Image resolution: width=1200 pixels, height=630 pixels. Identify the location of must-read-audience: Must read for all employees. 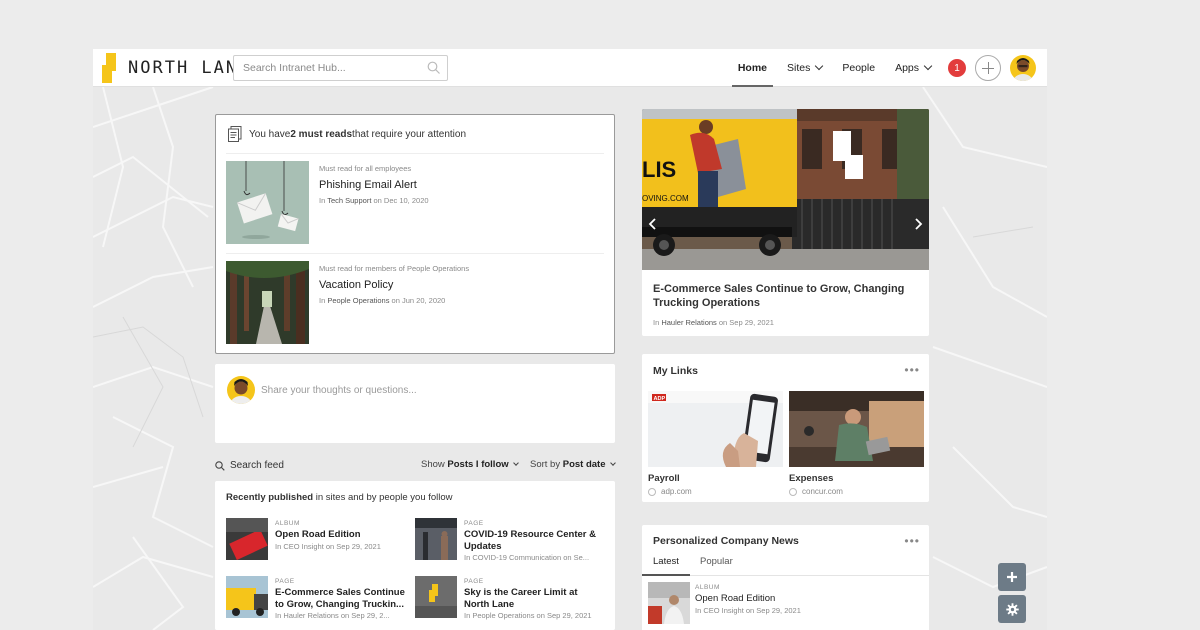
(365, 168).